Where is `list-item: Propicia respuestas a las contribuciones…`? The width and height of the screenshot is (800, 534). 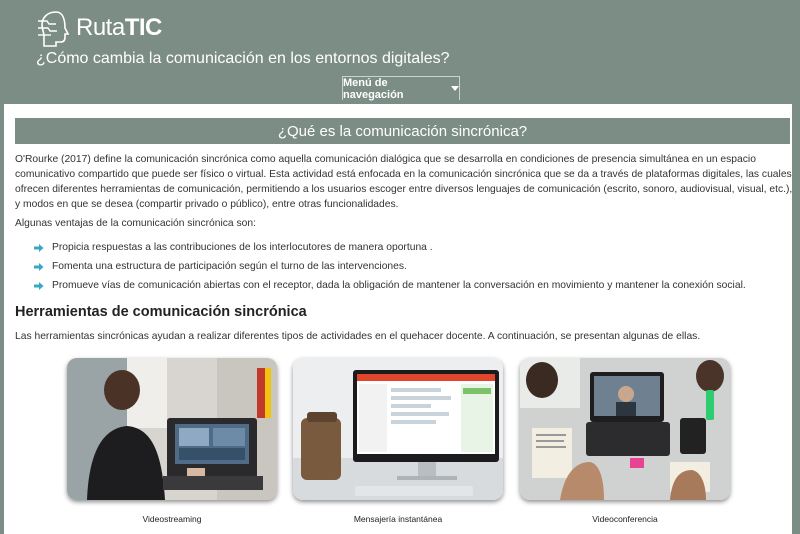
list-item: Propicia respuestas a las contribuciones… is located at coordinates (414, 247).